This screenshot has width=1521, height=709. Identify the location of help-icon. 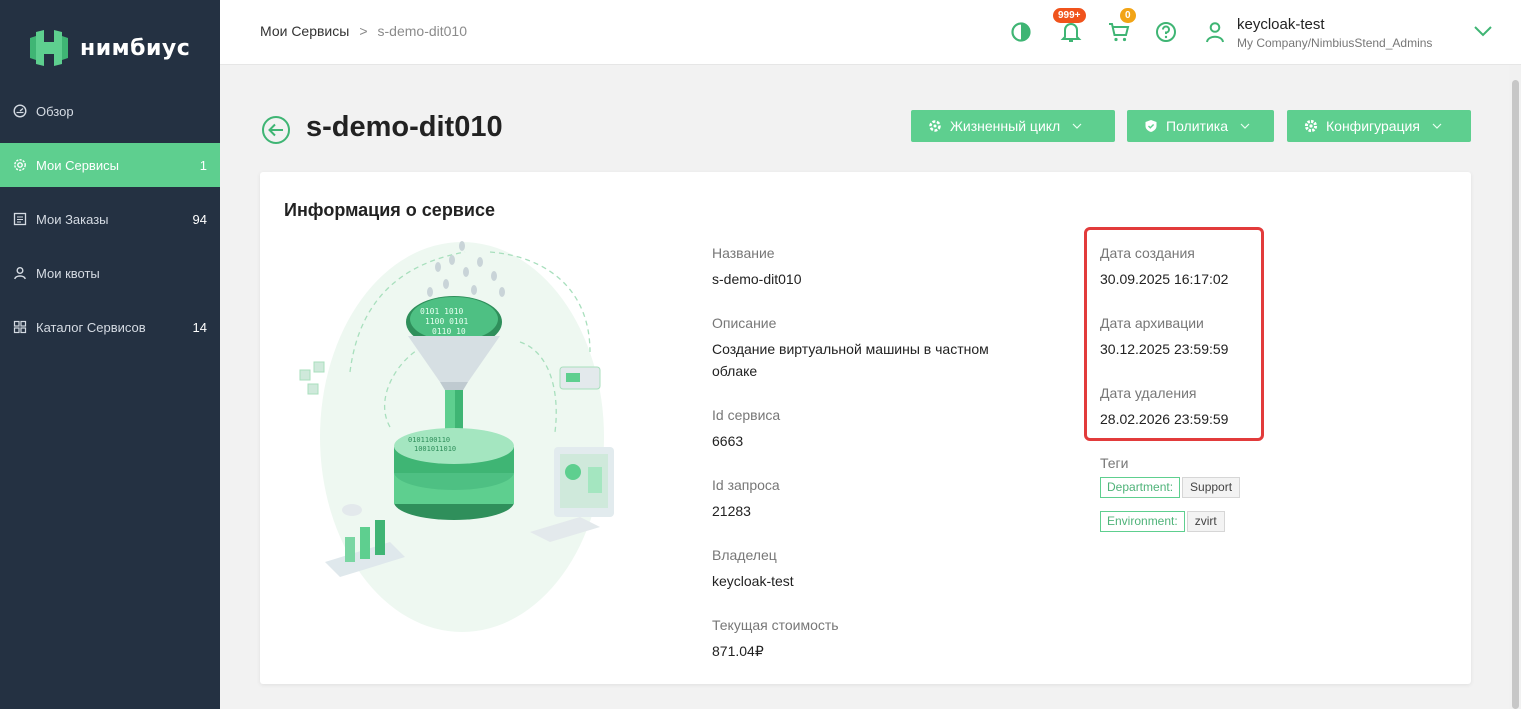
(1166, 32).